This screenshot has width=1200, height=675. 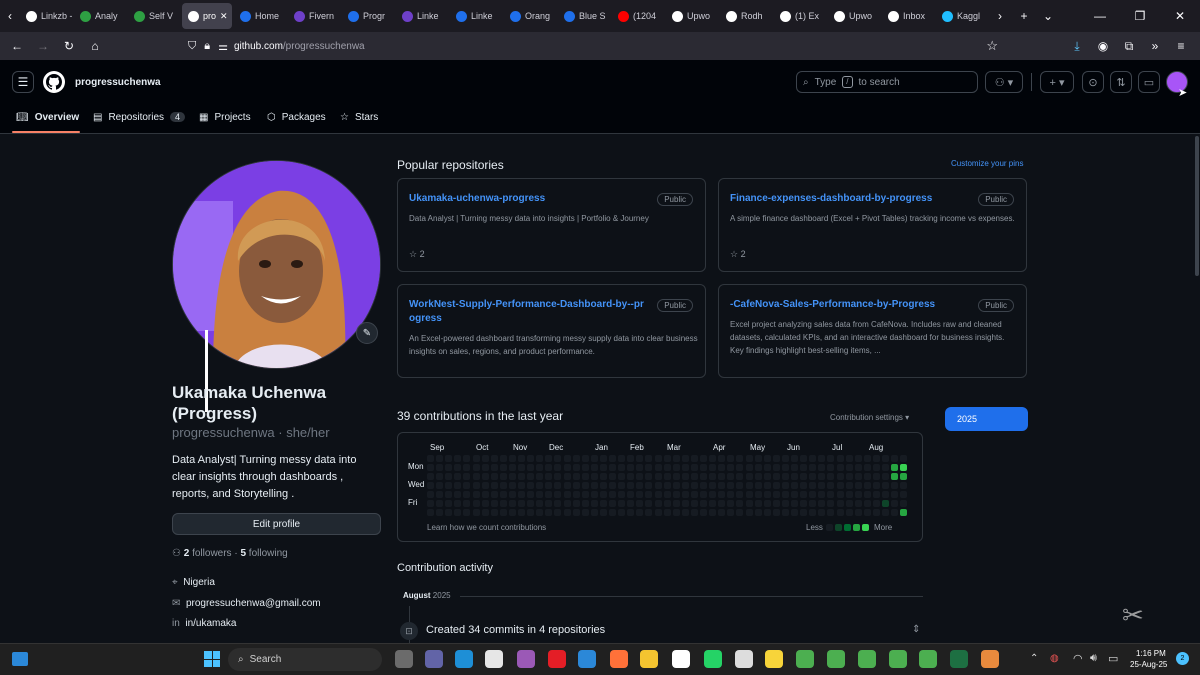 What do you see at coordinates (1048, 16) in the screenshot?
I see `tab-list-chevron-icon: ⌄` at bounding box center [1048, 16].